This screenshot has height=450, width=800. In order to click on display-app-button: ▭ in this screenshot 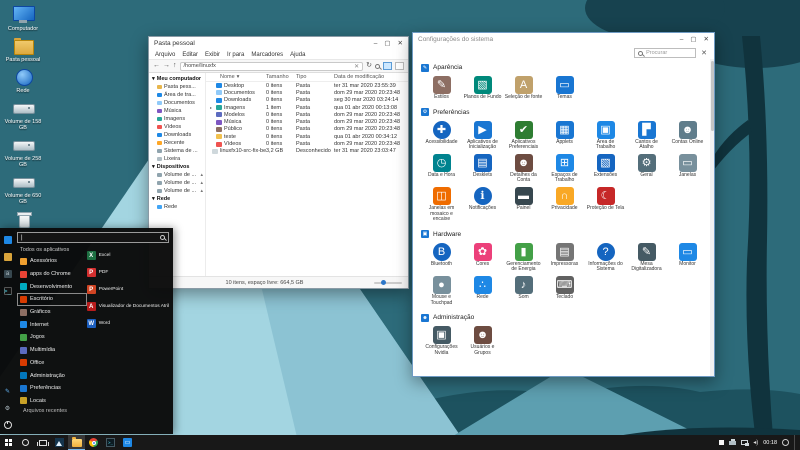, I will do `click(127, 442)`.